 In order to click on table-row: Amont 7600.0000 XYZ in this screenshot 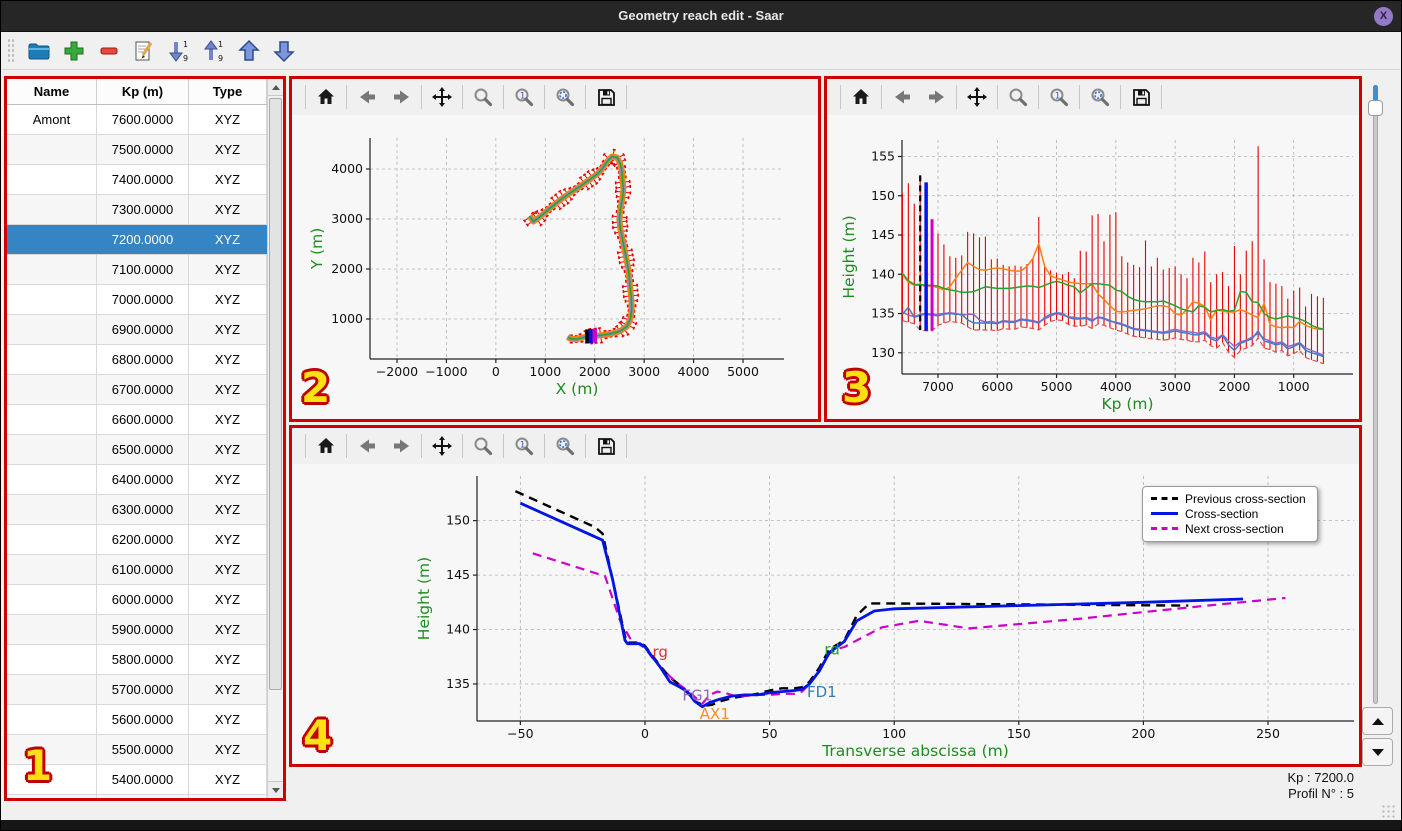, I will do `click(137, 120)`.